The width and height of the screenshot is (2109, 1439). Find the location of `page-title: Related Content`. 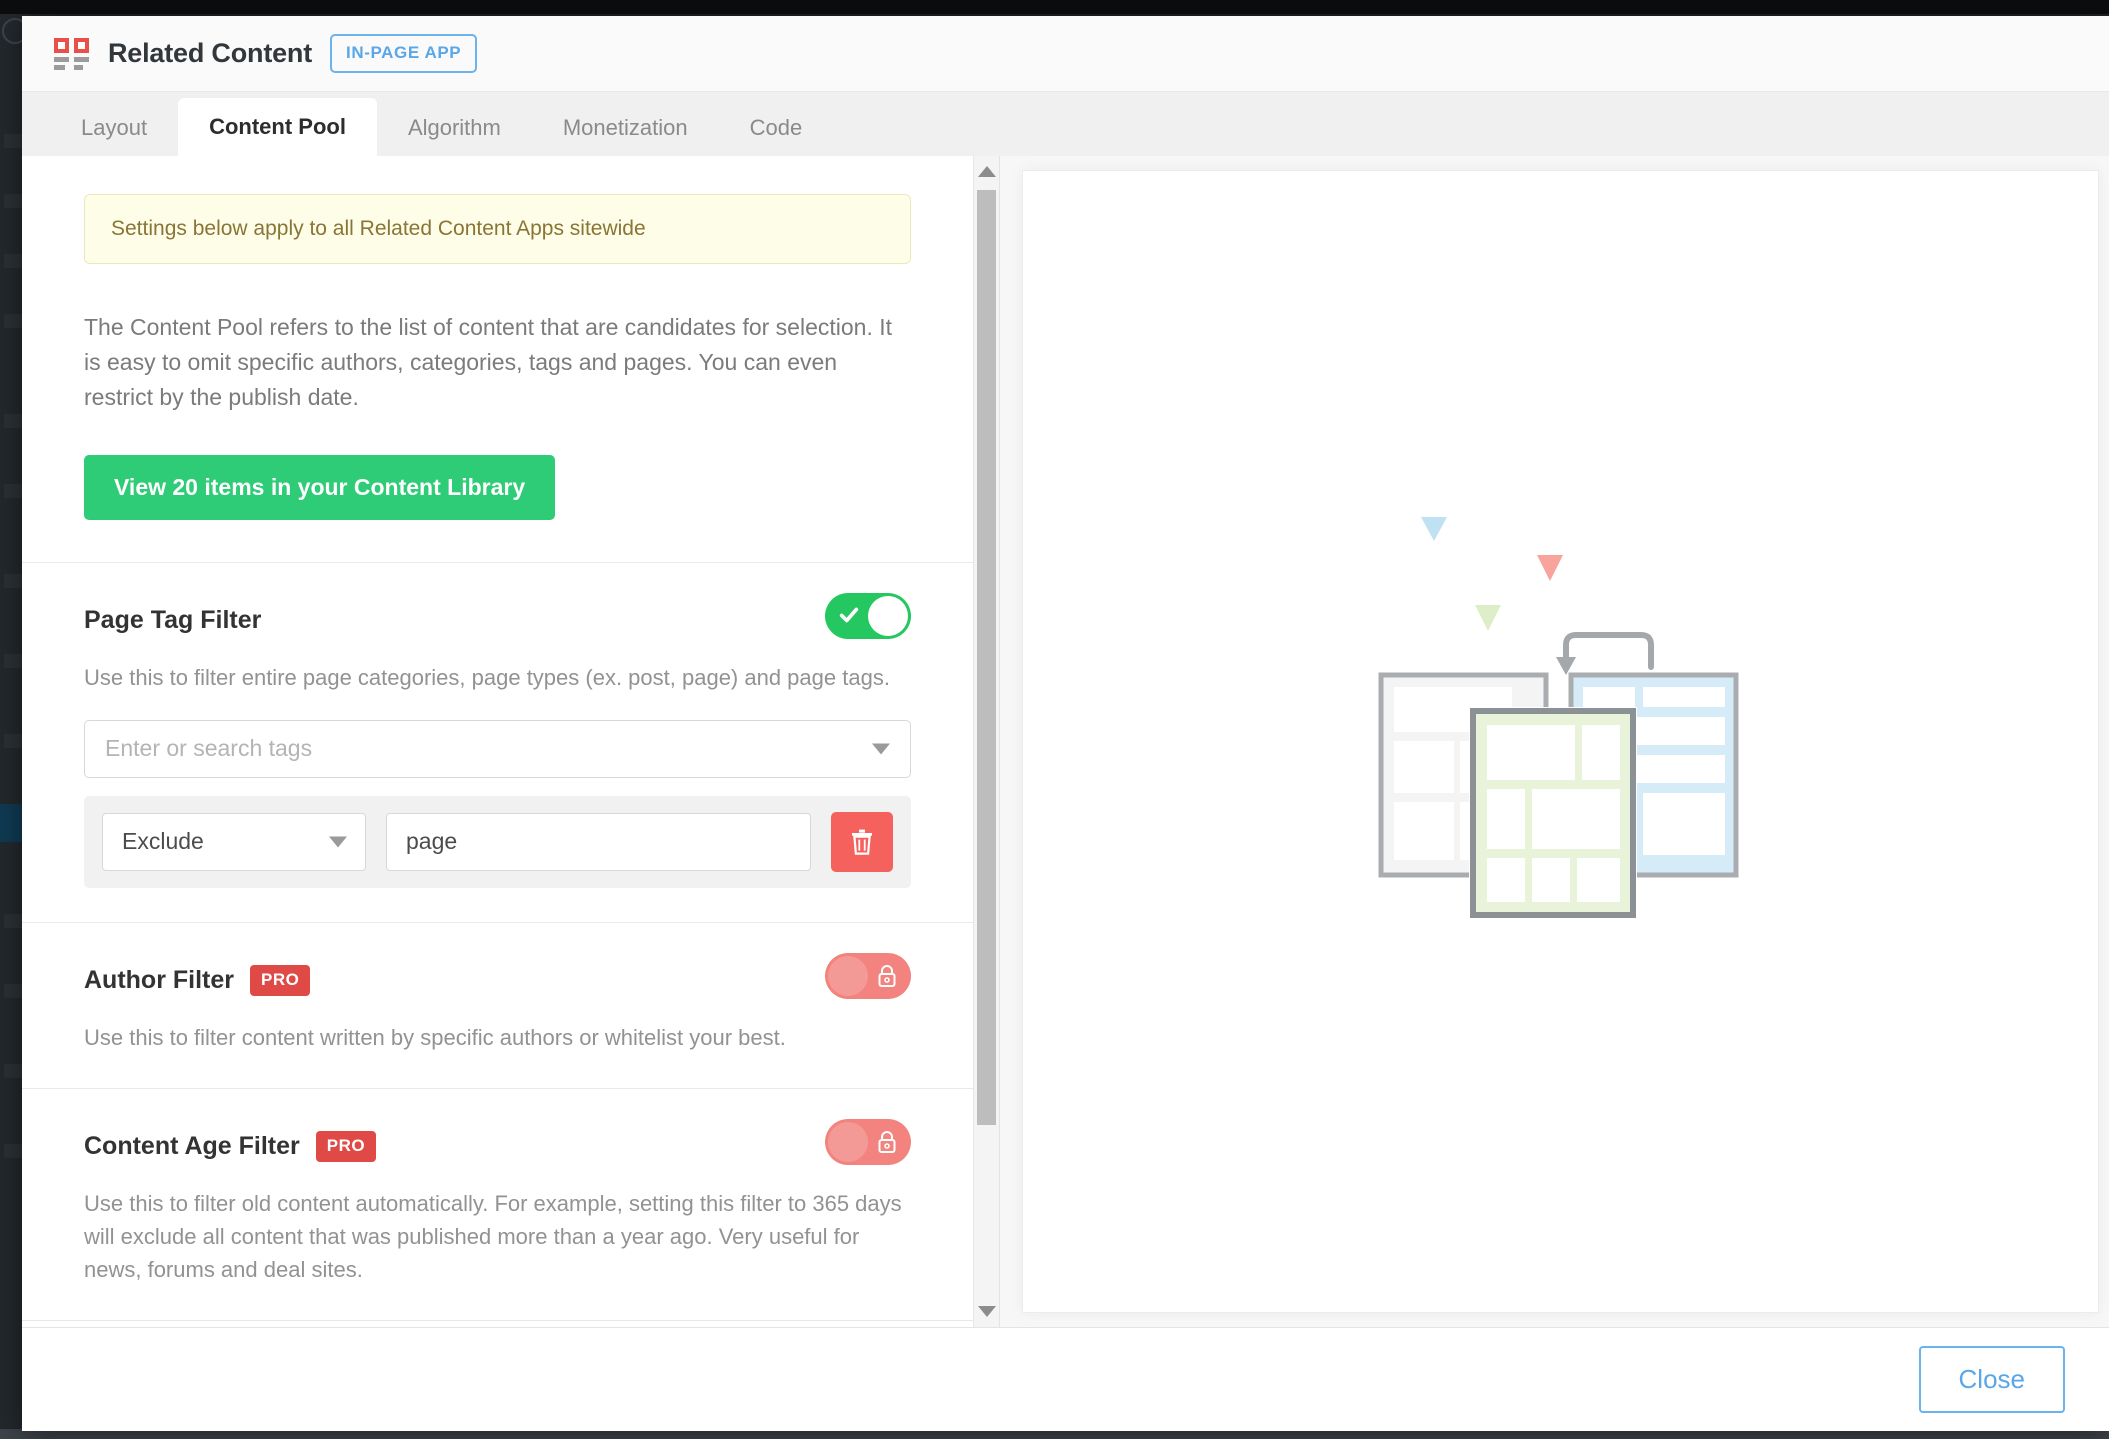

page-title: Related Content is located at coordinates (210, 53).